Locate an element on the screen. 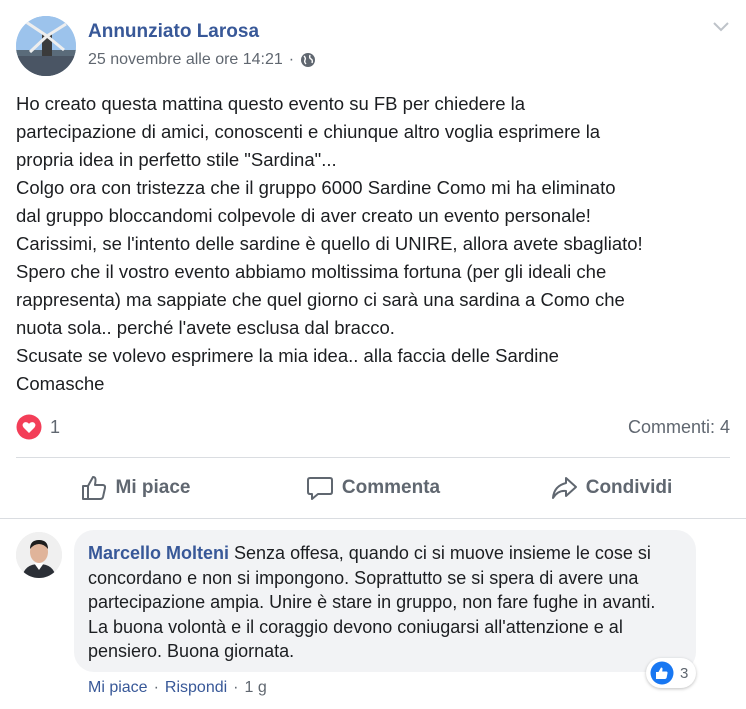 The width and height of the screenshot is (746, 709). thumbs-up-icon is located at coordinates (93, 488).